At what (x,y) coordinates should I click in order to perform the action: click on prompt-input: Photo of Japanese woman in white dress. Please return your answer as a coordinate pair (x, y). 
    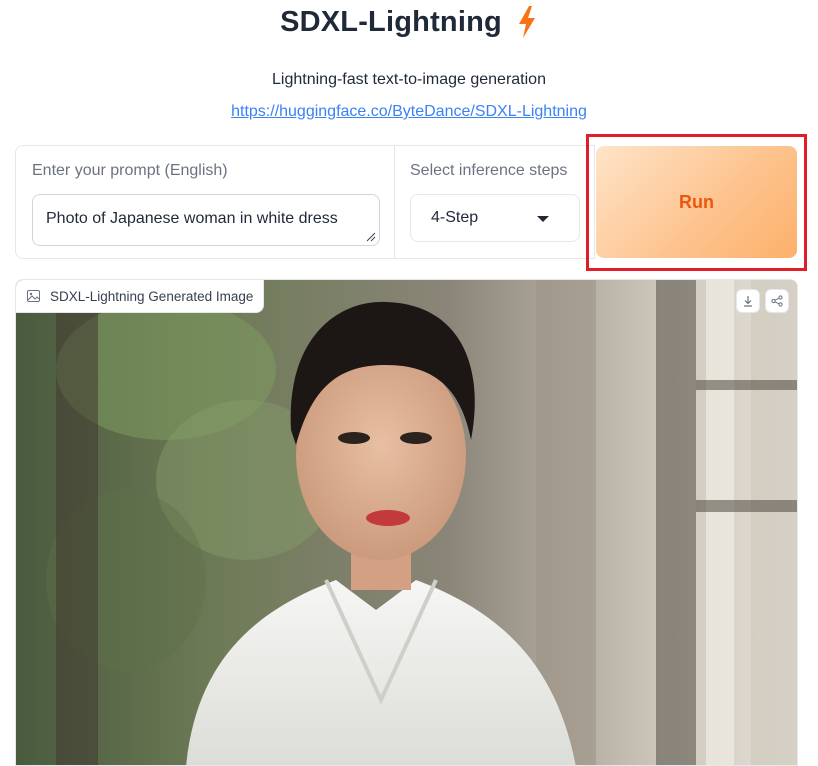
    Looking at the image, I should click on (206, 220).